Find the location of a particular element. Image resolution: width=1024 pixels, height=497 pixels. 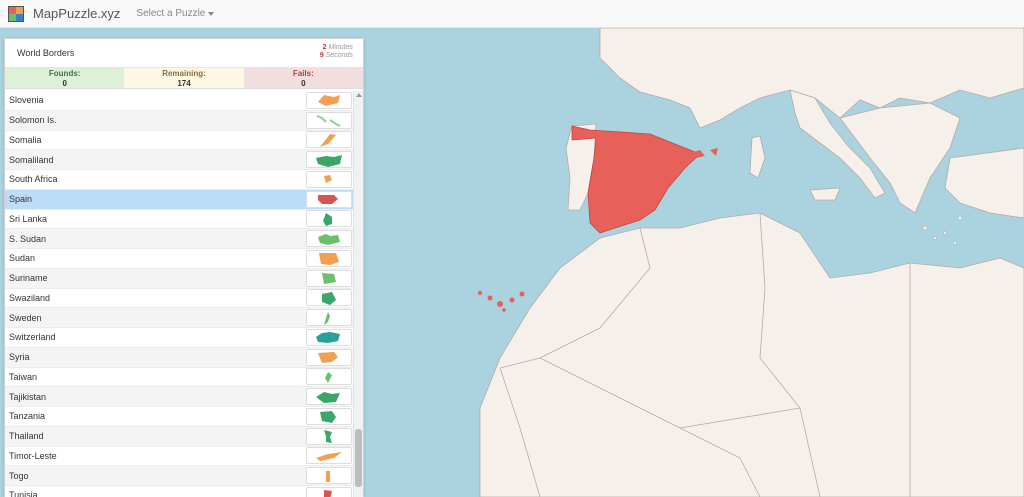

scrollbar-thumb is located at coordinates (358, 458).